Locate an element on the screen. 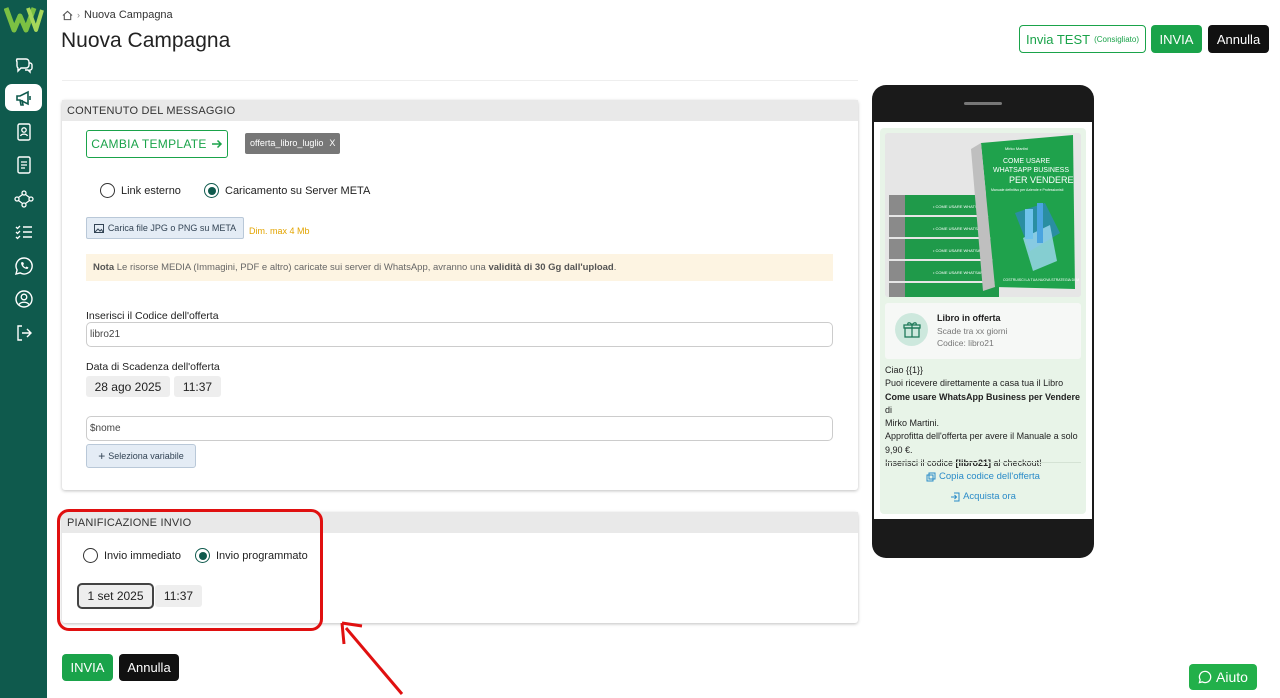  expiry-time-picker: 11:37 is located at coordinates (197, 386).